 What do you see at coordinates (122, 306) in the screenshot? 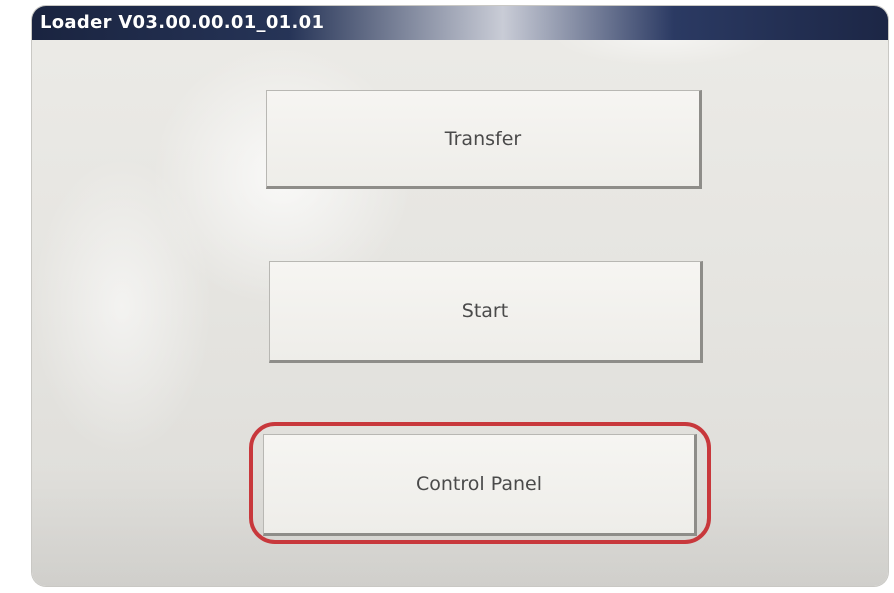
I see `screen-glare` at bounding box center [122, 306].